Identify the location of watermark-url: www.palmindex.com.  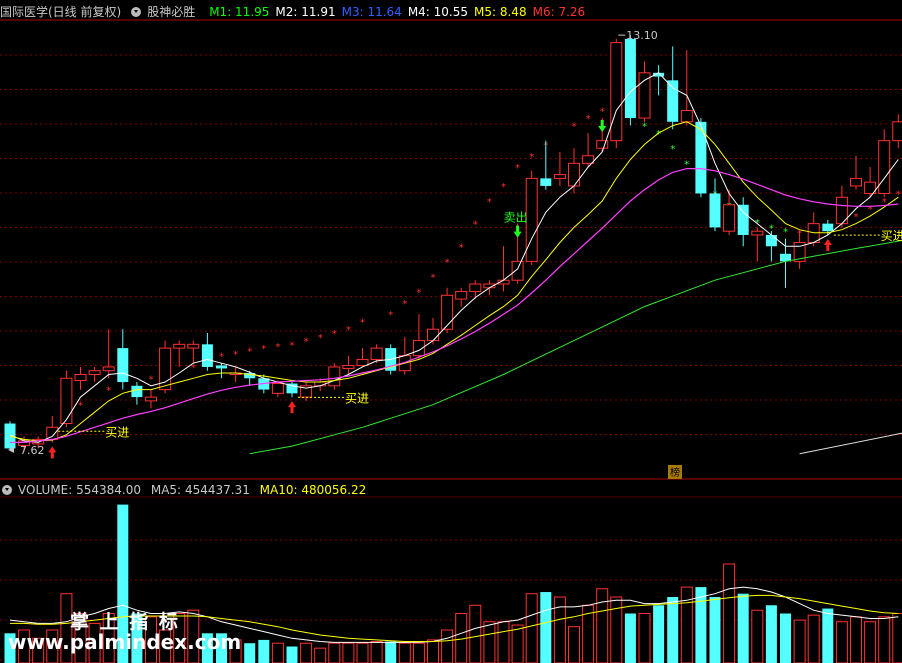
(125, 642).